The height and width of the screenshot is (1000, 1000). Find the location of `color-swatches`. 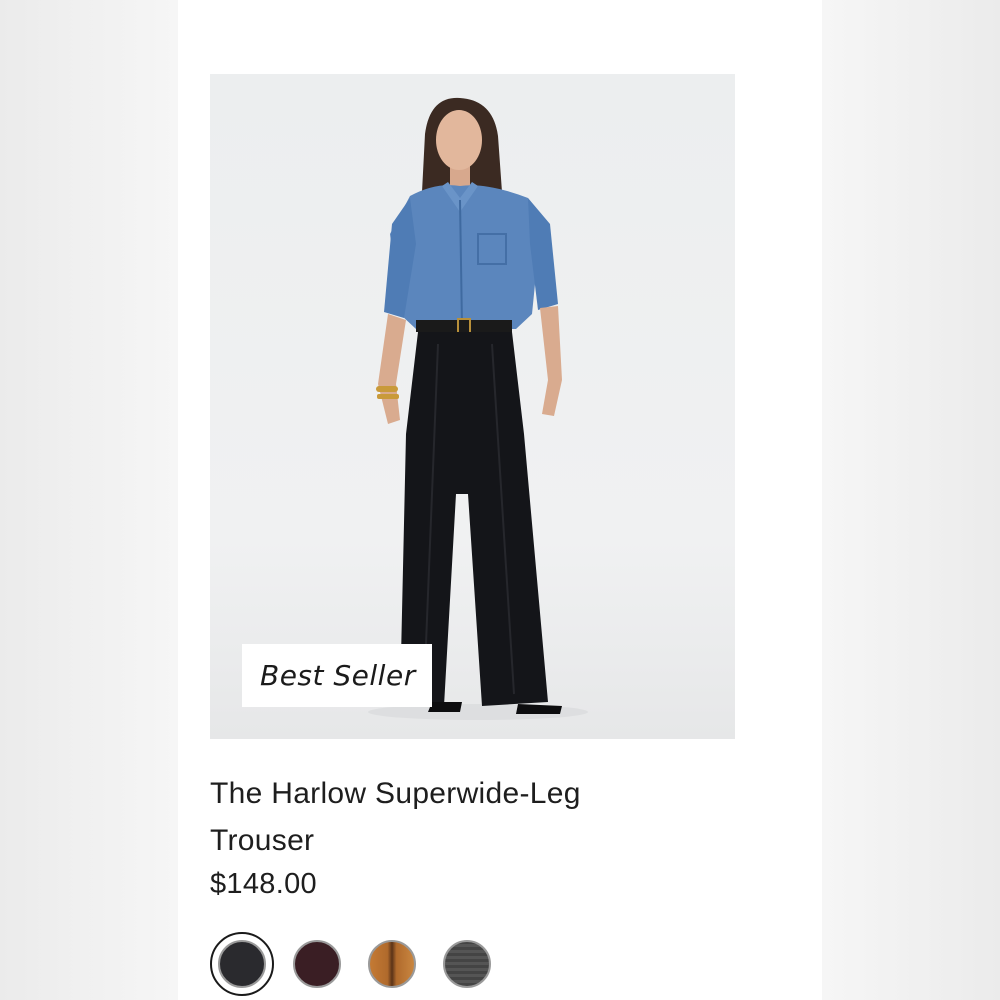

color-swatches is located at coordinates (360, 964).